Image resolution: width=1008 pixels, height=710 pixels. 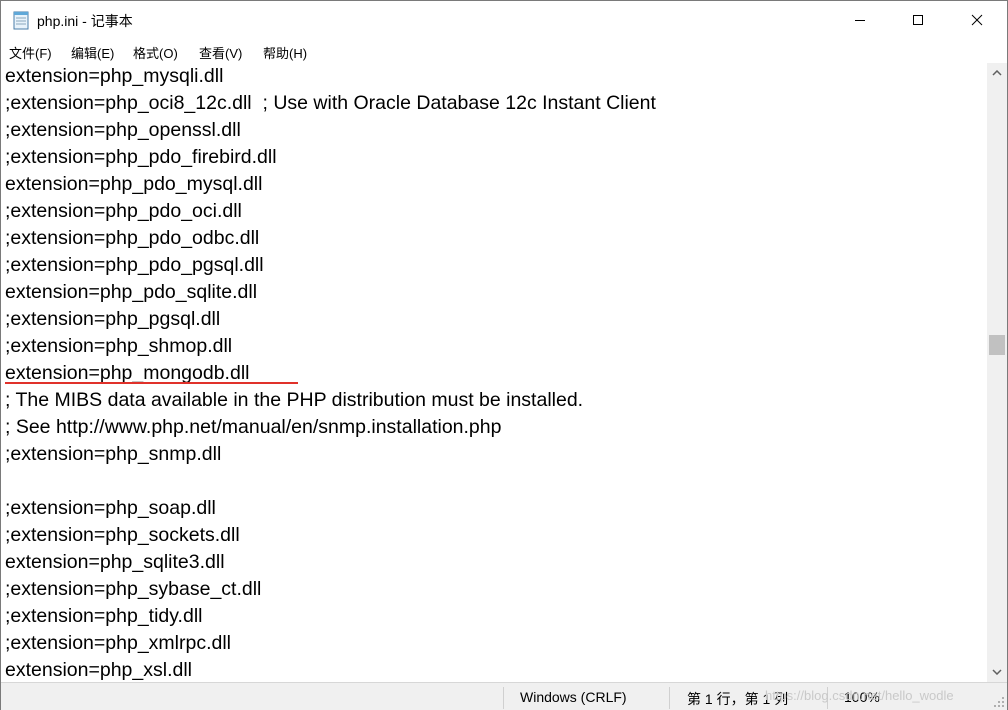 What do you see at coordinates (110, 508) in the screenshot?
I see `editor-line: ;extension=php_soap.dll` at bounding box center [110, 508].